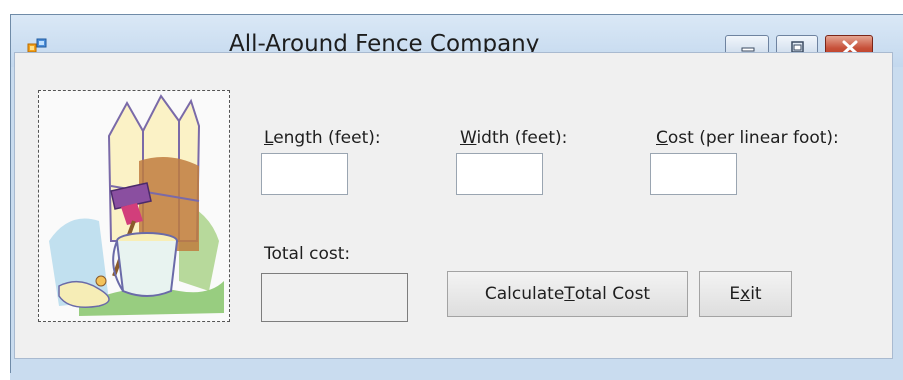 The width and height of the screenshot is (903, 380). Describe the element at coordinates (567, 294) in the screenshot. I see `calculate-total-cost-button: Calculate Total Cost` at that location.